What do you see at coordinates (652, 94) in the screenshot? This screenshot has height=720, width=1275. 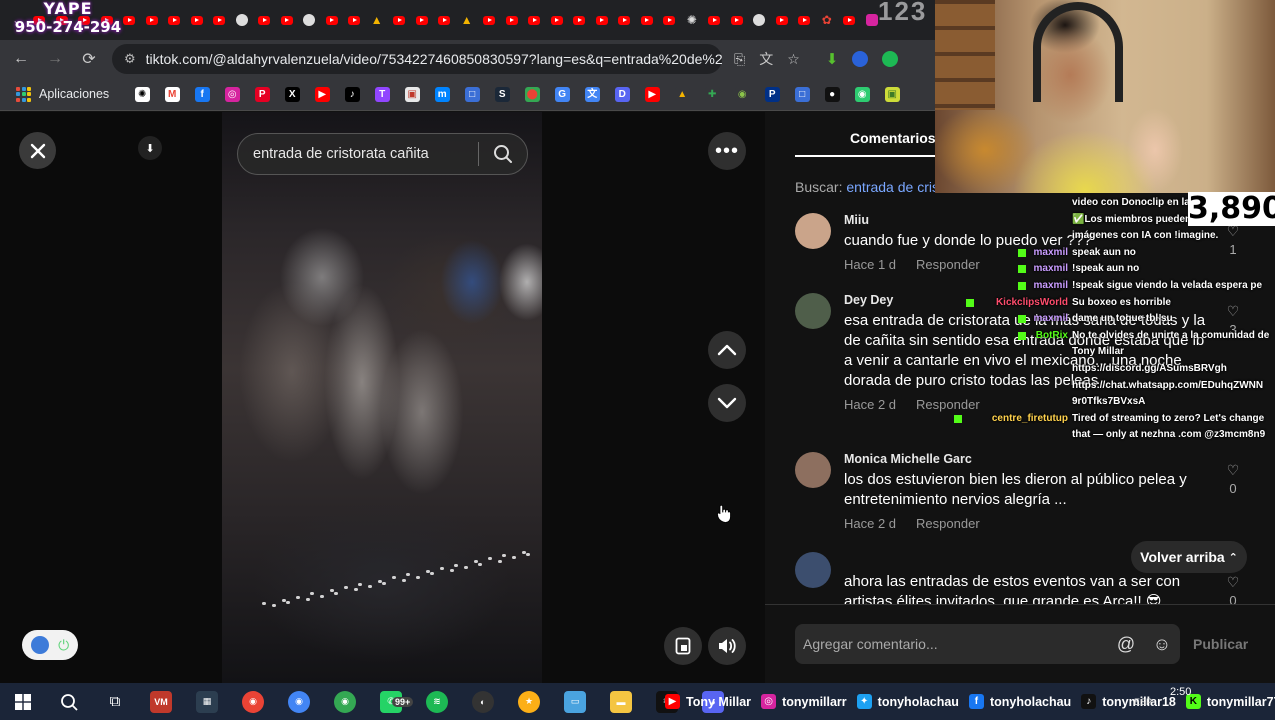 I see `bookmark-youtube2-icon: ▶` at bounding box center [652, 94].